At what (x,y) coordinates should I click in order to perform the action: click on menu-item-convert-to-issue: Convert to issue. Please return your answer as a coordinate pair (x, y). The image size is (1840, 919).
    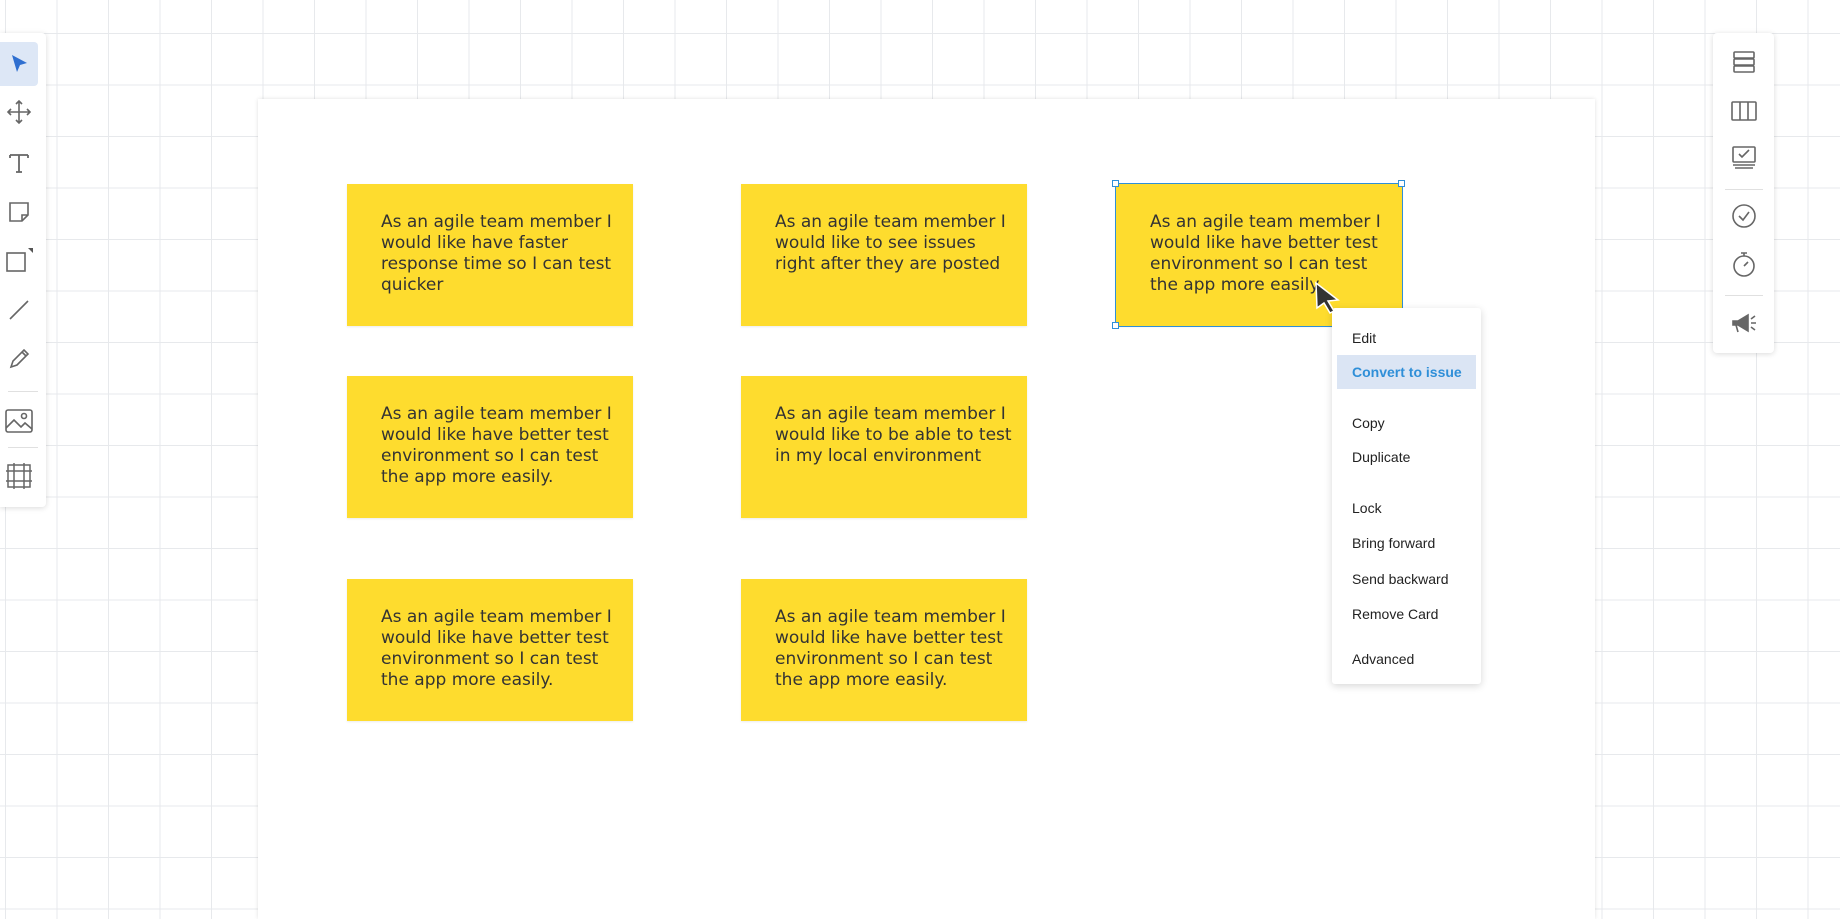
    Looking at the image, I should click on (1406, 372).